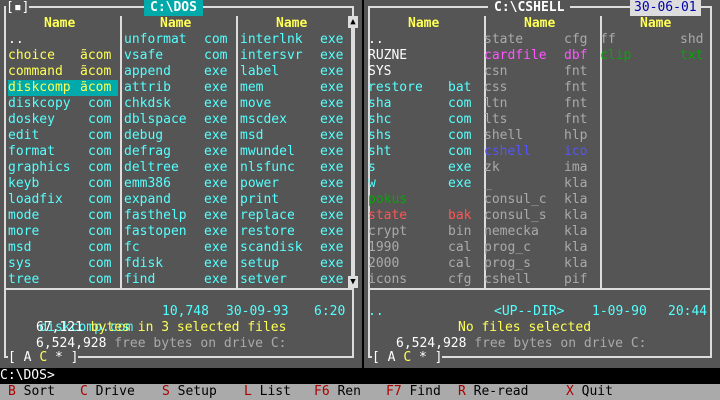  Describe the element at coordinates (295, 72) in the screenshot. I see `file-entry: label exe` at that location.